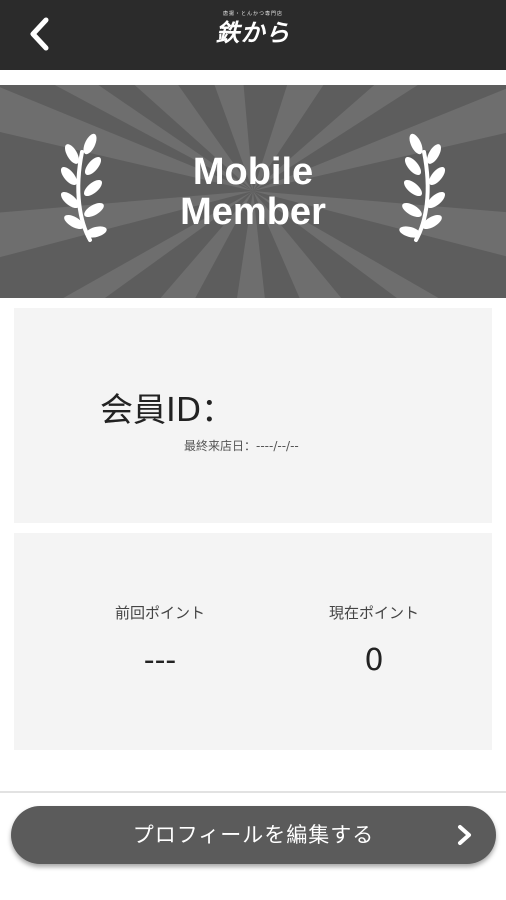  Describe the element at coordinates (253, 32) in the screenshot. I see `logo-text: 鉄から` at that location.